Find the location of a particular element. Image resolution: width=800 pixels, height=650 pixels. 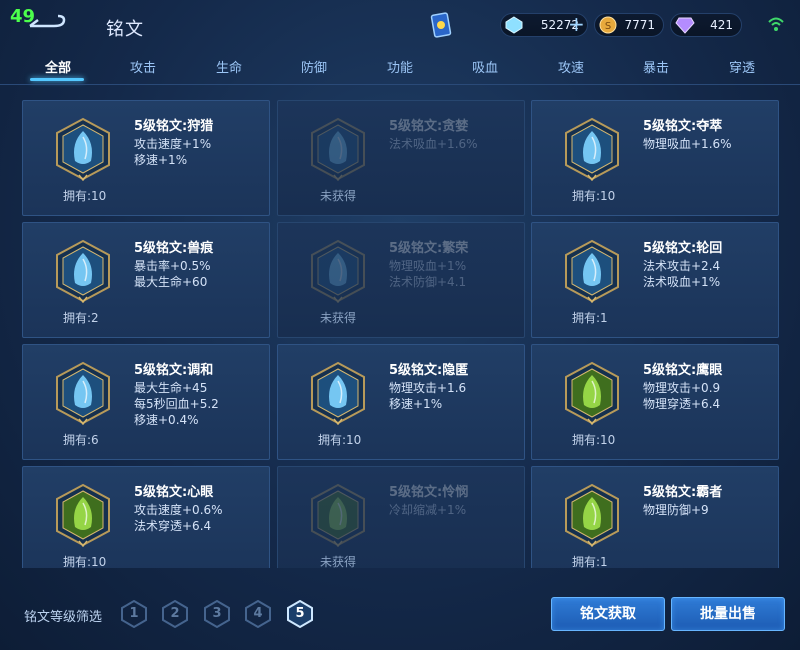

wifi-icon is located at coordinates (776, 24).